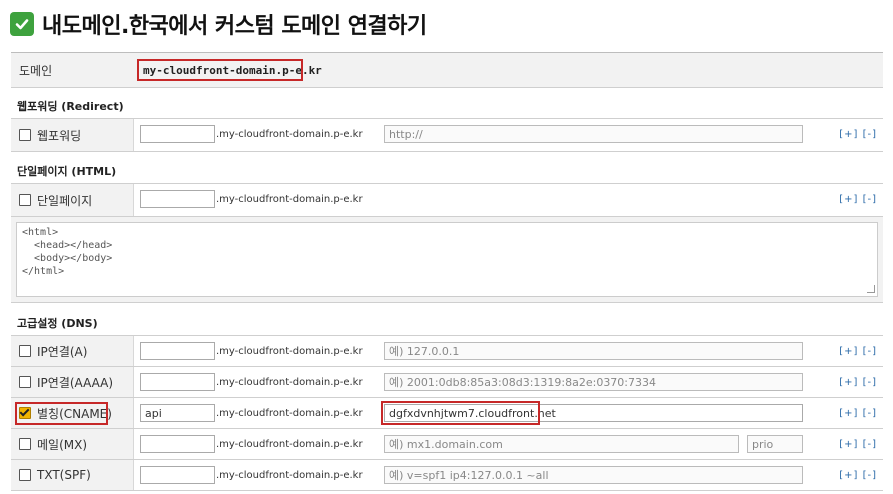  I want to click on web-forwarding-checkbox, so click(25, 135).